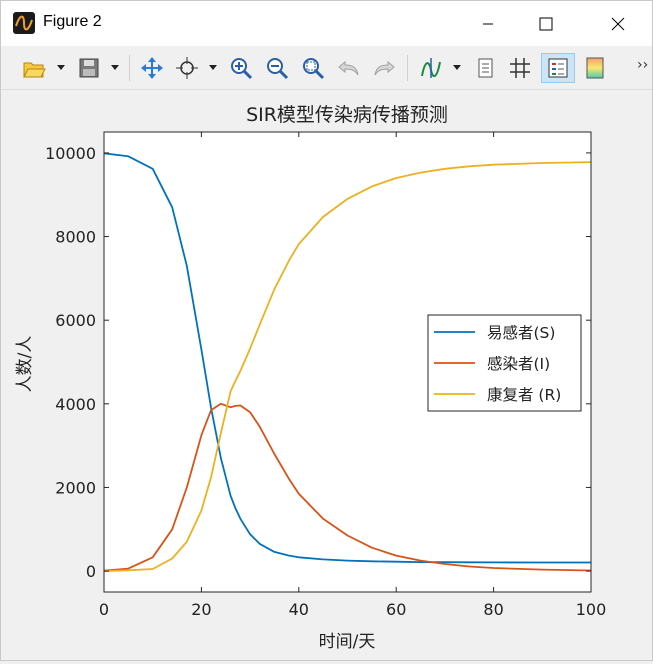  I want to click on close-button, so click(618, 23).